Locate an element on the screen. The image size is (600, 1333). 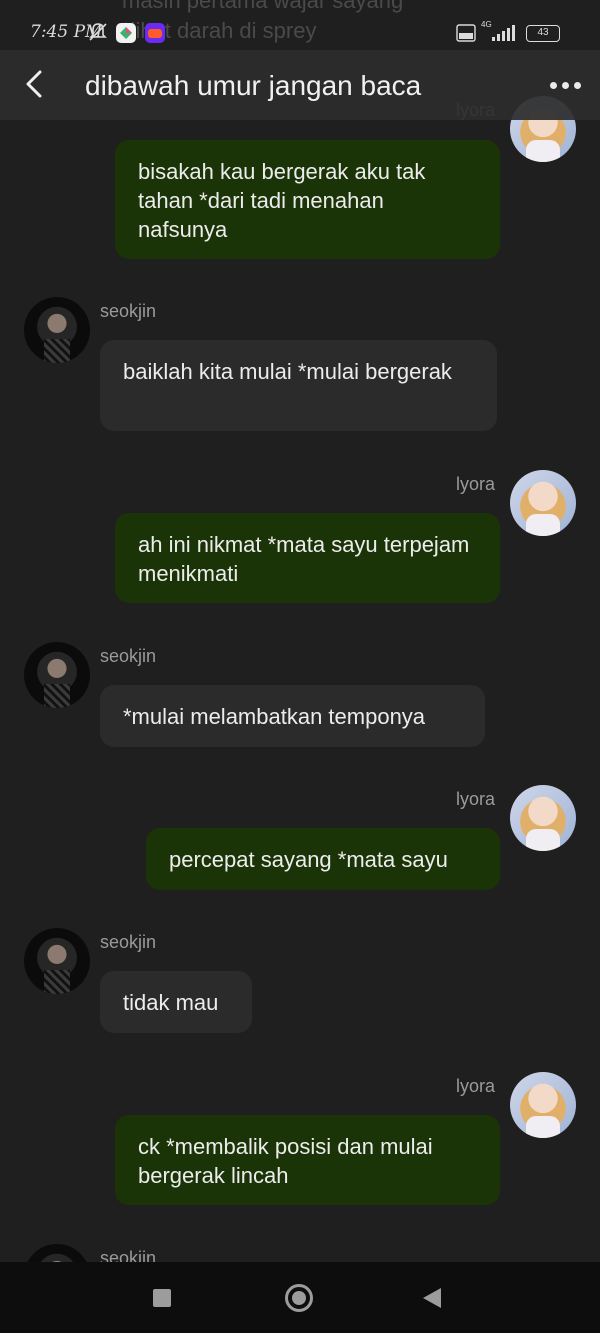
message-bubble: percepat sayang *mata sayu is located at coordinates (323, 859).